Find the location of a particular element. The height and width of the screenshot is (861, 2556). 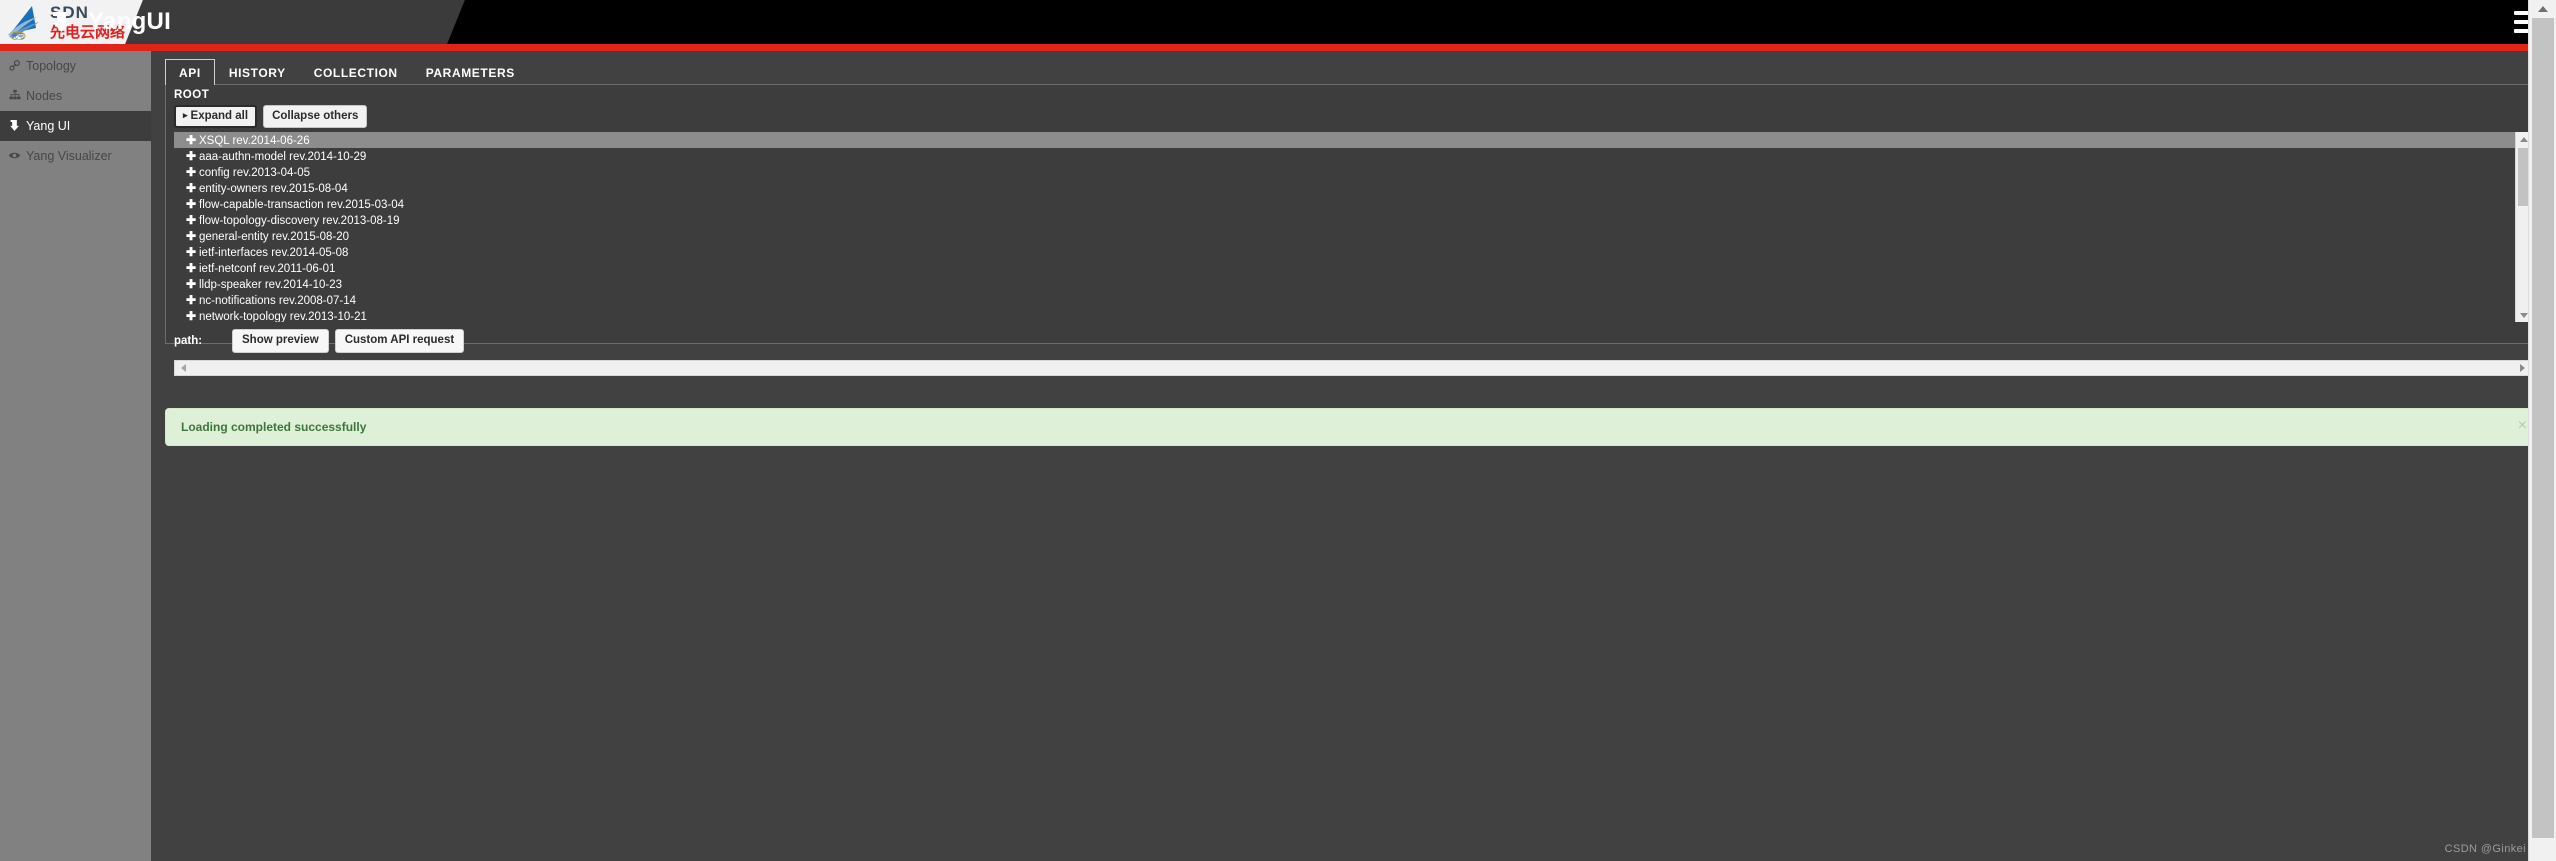

watermark-text: CSDN @Ginkei is located at coordinates (2485, 849).